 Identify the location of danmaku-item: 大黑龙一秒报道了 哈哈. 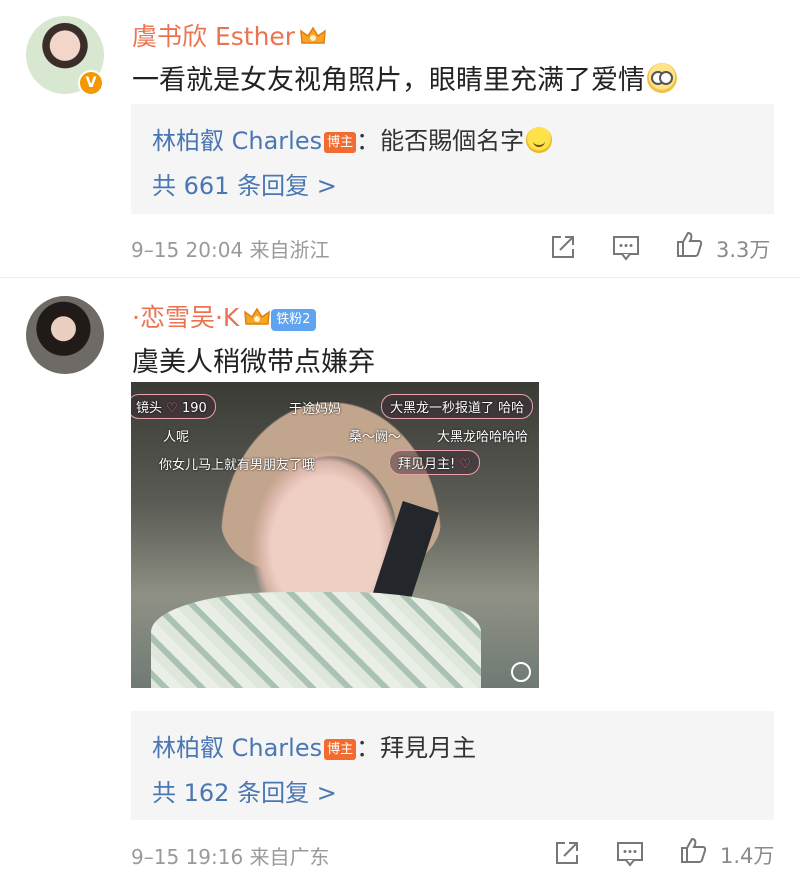
(457, 406).